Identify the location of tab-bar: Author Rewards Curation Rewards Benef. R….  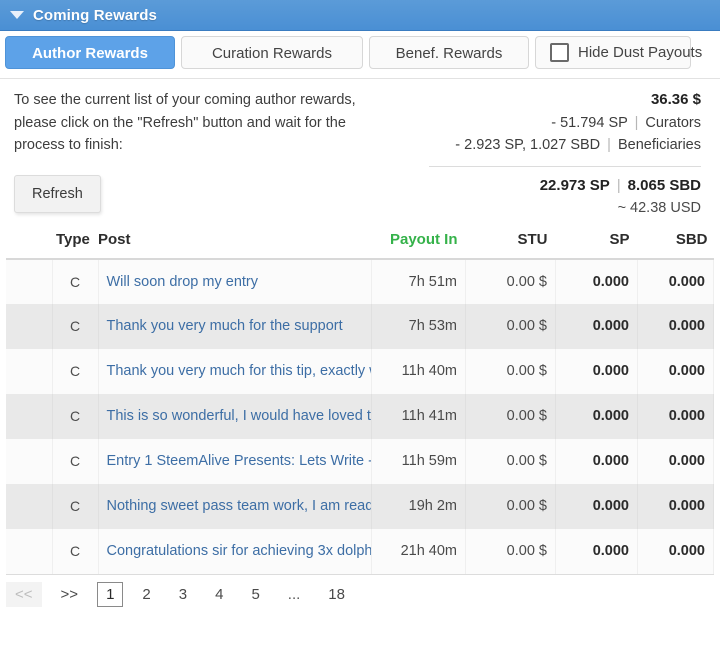
(360, 55).